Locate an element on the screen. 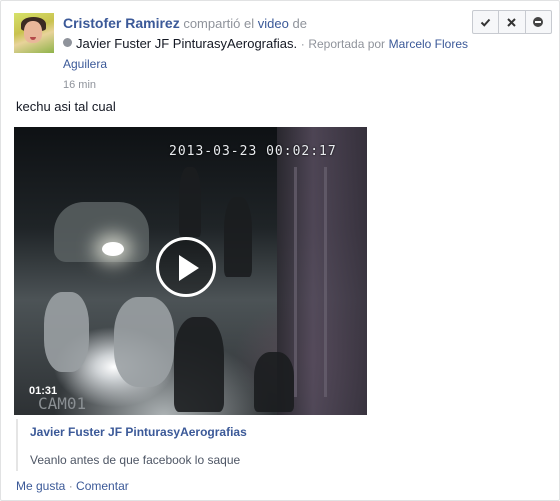 The width and height of the screenshot is (560, 501). reported-by-label: Reportada por is located at coordinates (347, 44).